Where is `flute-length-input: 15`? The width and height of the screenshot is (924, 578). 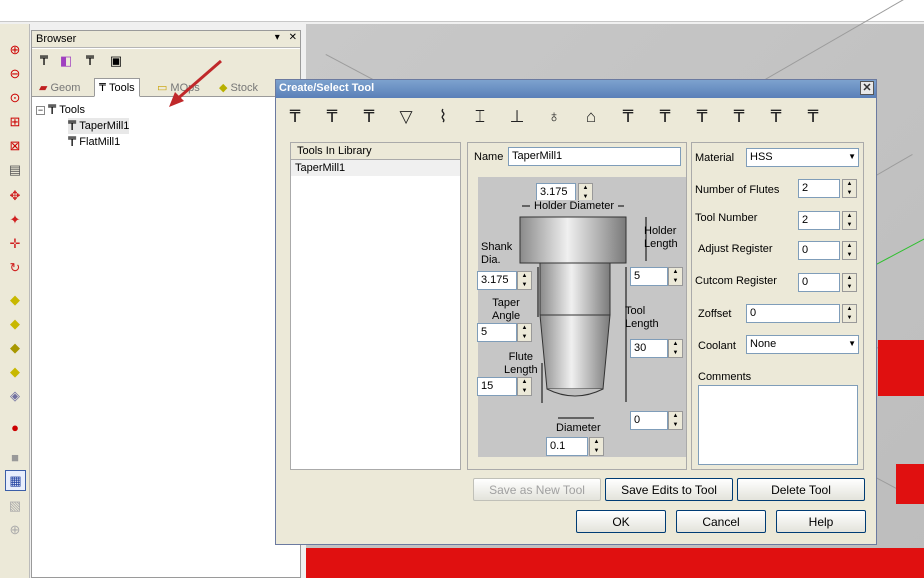 flute-length-input: 15 is located at coordinates (497, 386).